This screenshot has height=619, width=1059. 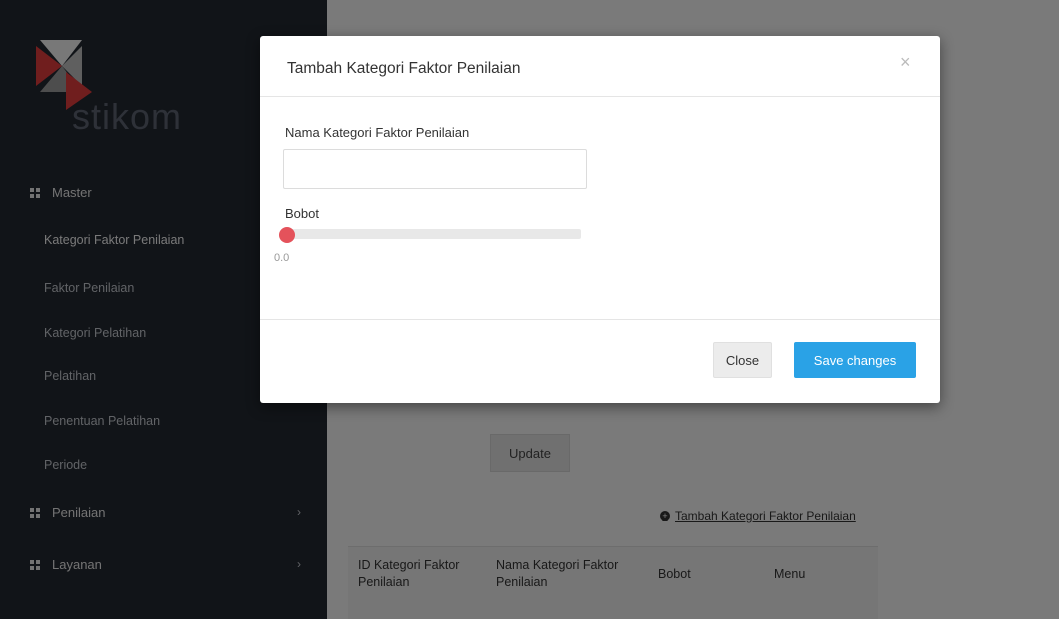 I want to click on close-button: Close, so click(x=742, y=360).